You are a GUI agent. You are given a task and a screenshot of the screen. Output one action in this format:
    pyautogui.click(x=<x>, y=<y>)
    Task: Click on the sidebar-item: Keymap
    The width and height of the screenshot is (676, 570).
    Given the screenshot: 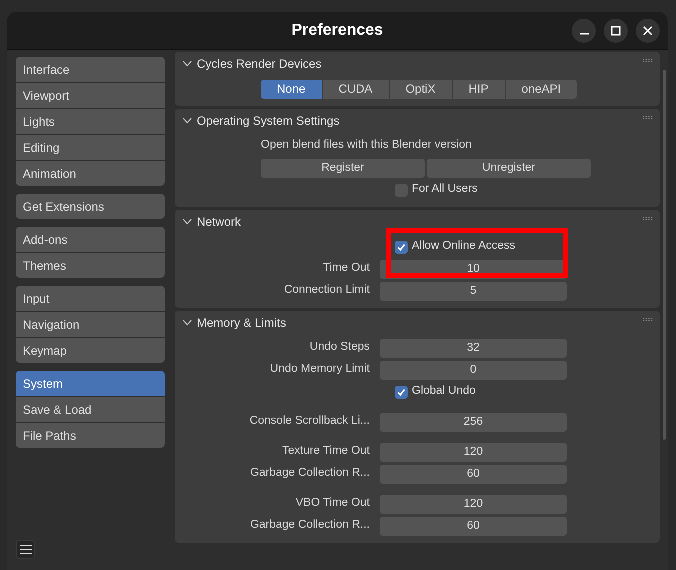 What is the action you would take?
    pyautogui.click(x=90, y=350)
    